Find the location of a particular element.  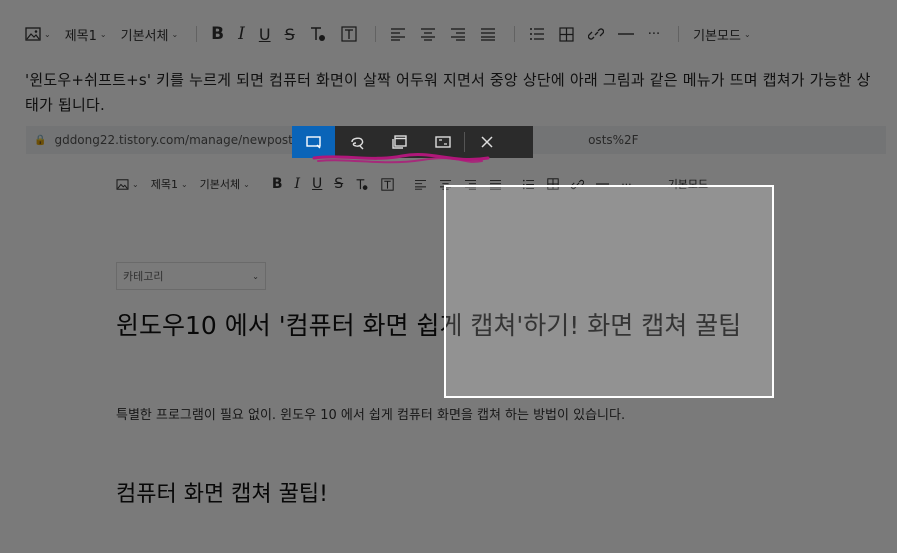

list-icon is located at coordinates (536, 34).